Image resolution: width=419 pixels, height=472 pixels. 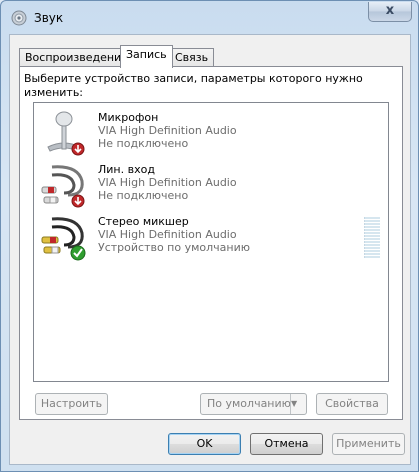 I want to click on device-name: Лин. вход, so click(x=126, y=169).